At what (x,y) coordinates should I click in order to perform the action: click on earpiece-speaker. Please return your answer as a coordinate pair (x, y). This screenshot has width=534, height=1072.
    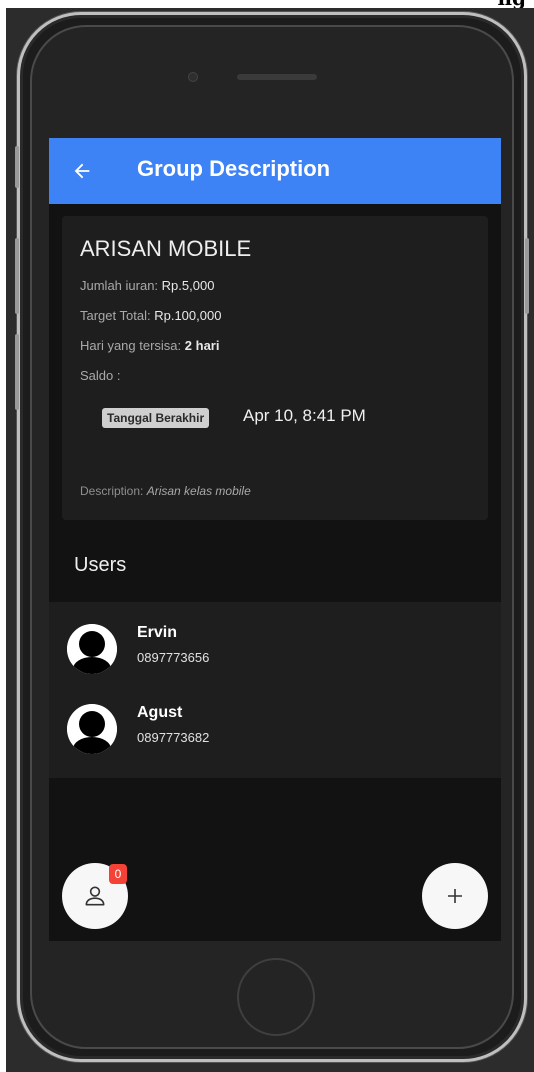
    Looking at the image, I should click on (277, 77).